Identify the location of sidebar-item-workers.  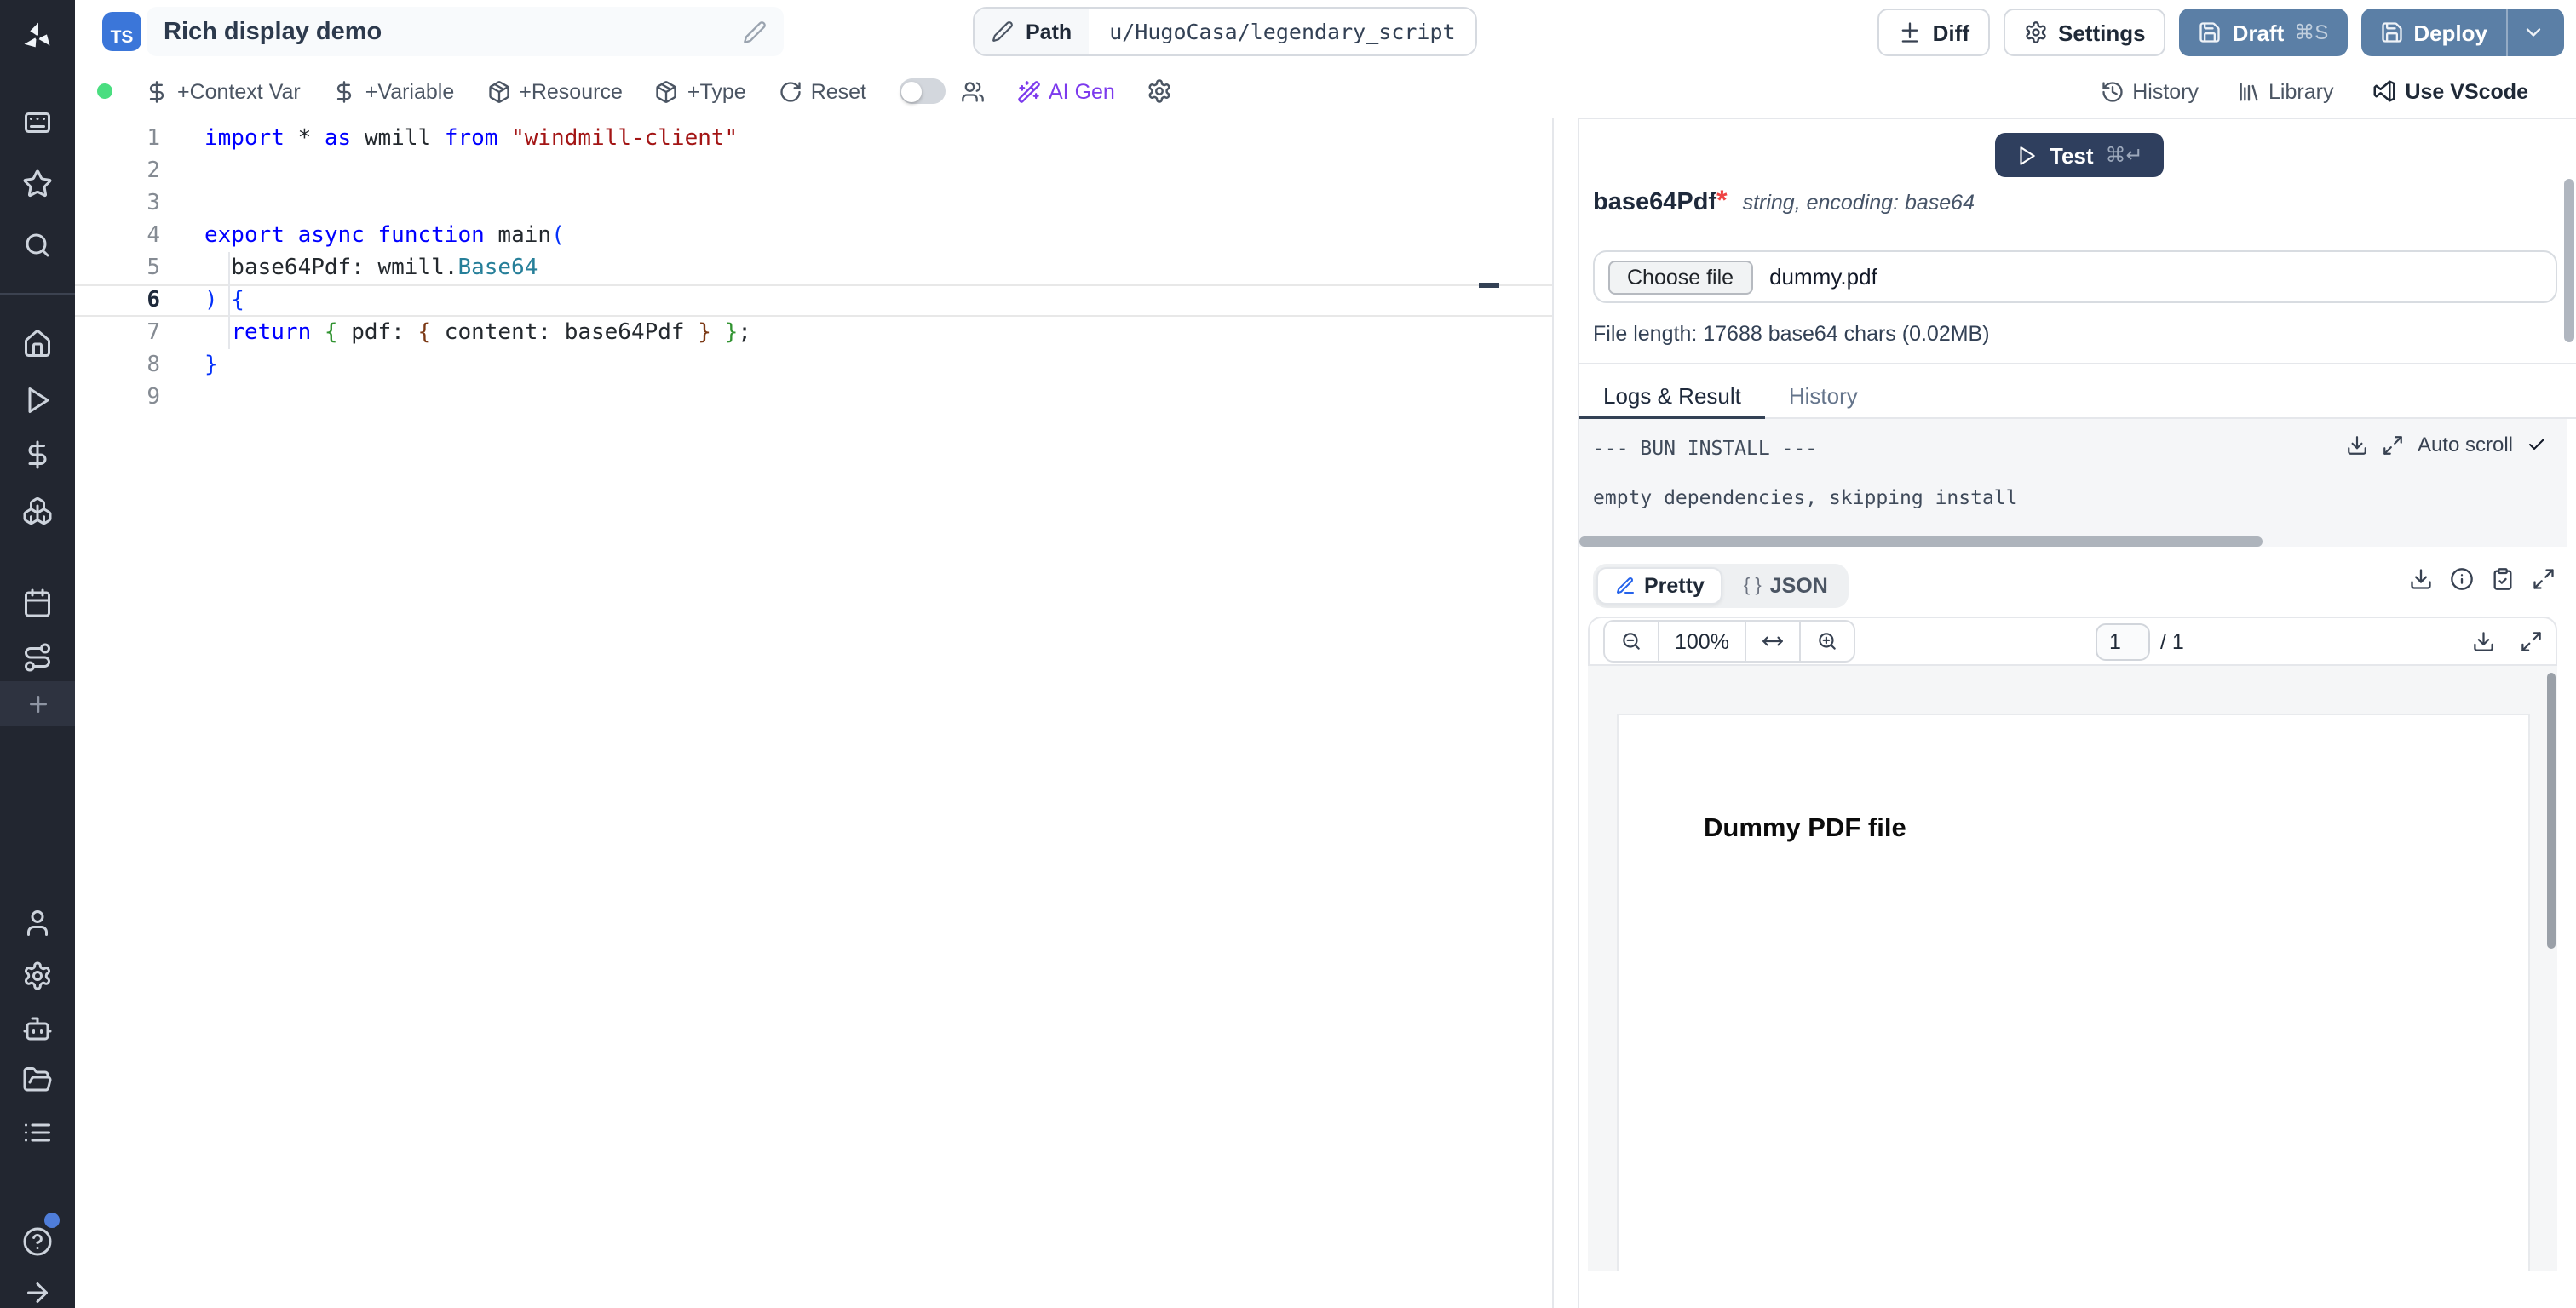
(38, 1029).